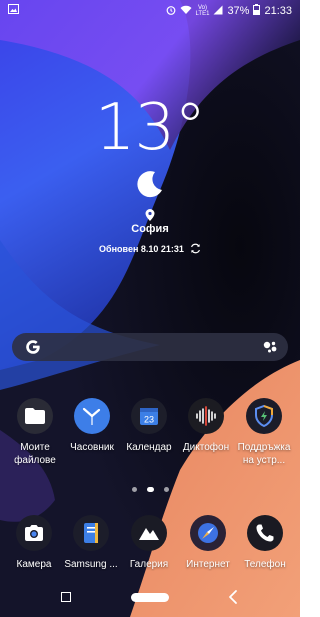 This screenshot has height=617, width=320. I want to click on weather-city: София, so click(150, 229).